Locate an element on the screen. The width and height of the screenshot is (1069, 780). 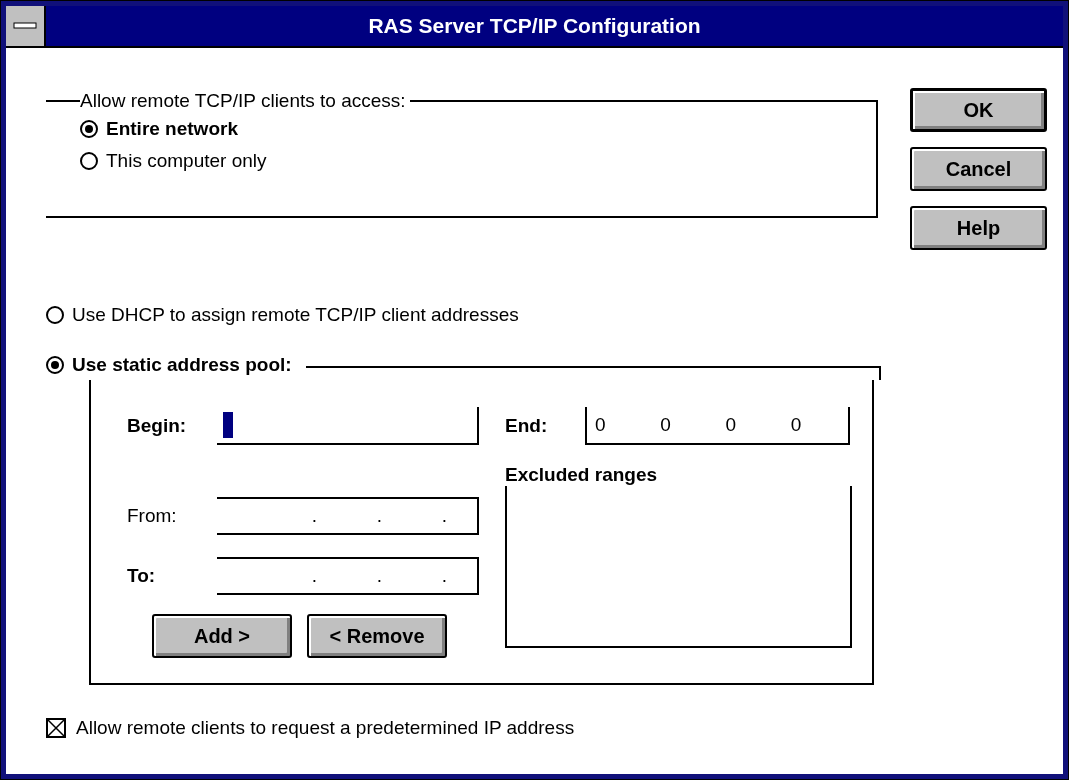
dialog-button: OK is located at coordinates (978, 110).